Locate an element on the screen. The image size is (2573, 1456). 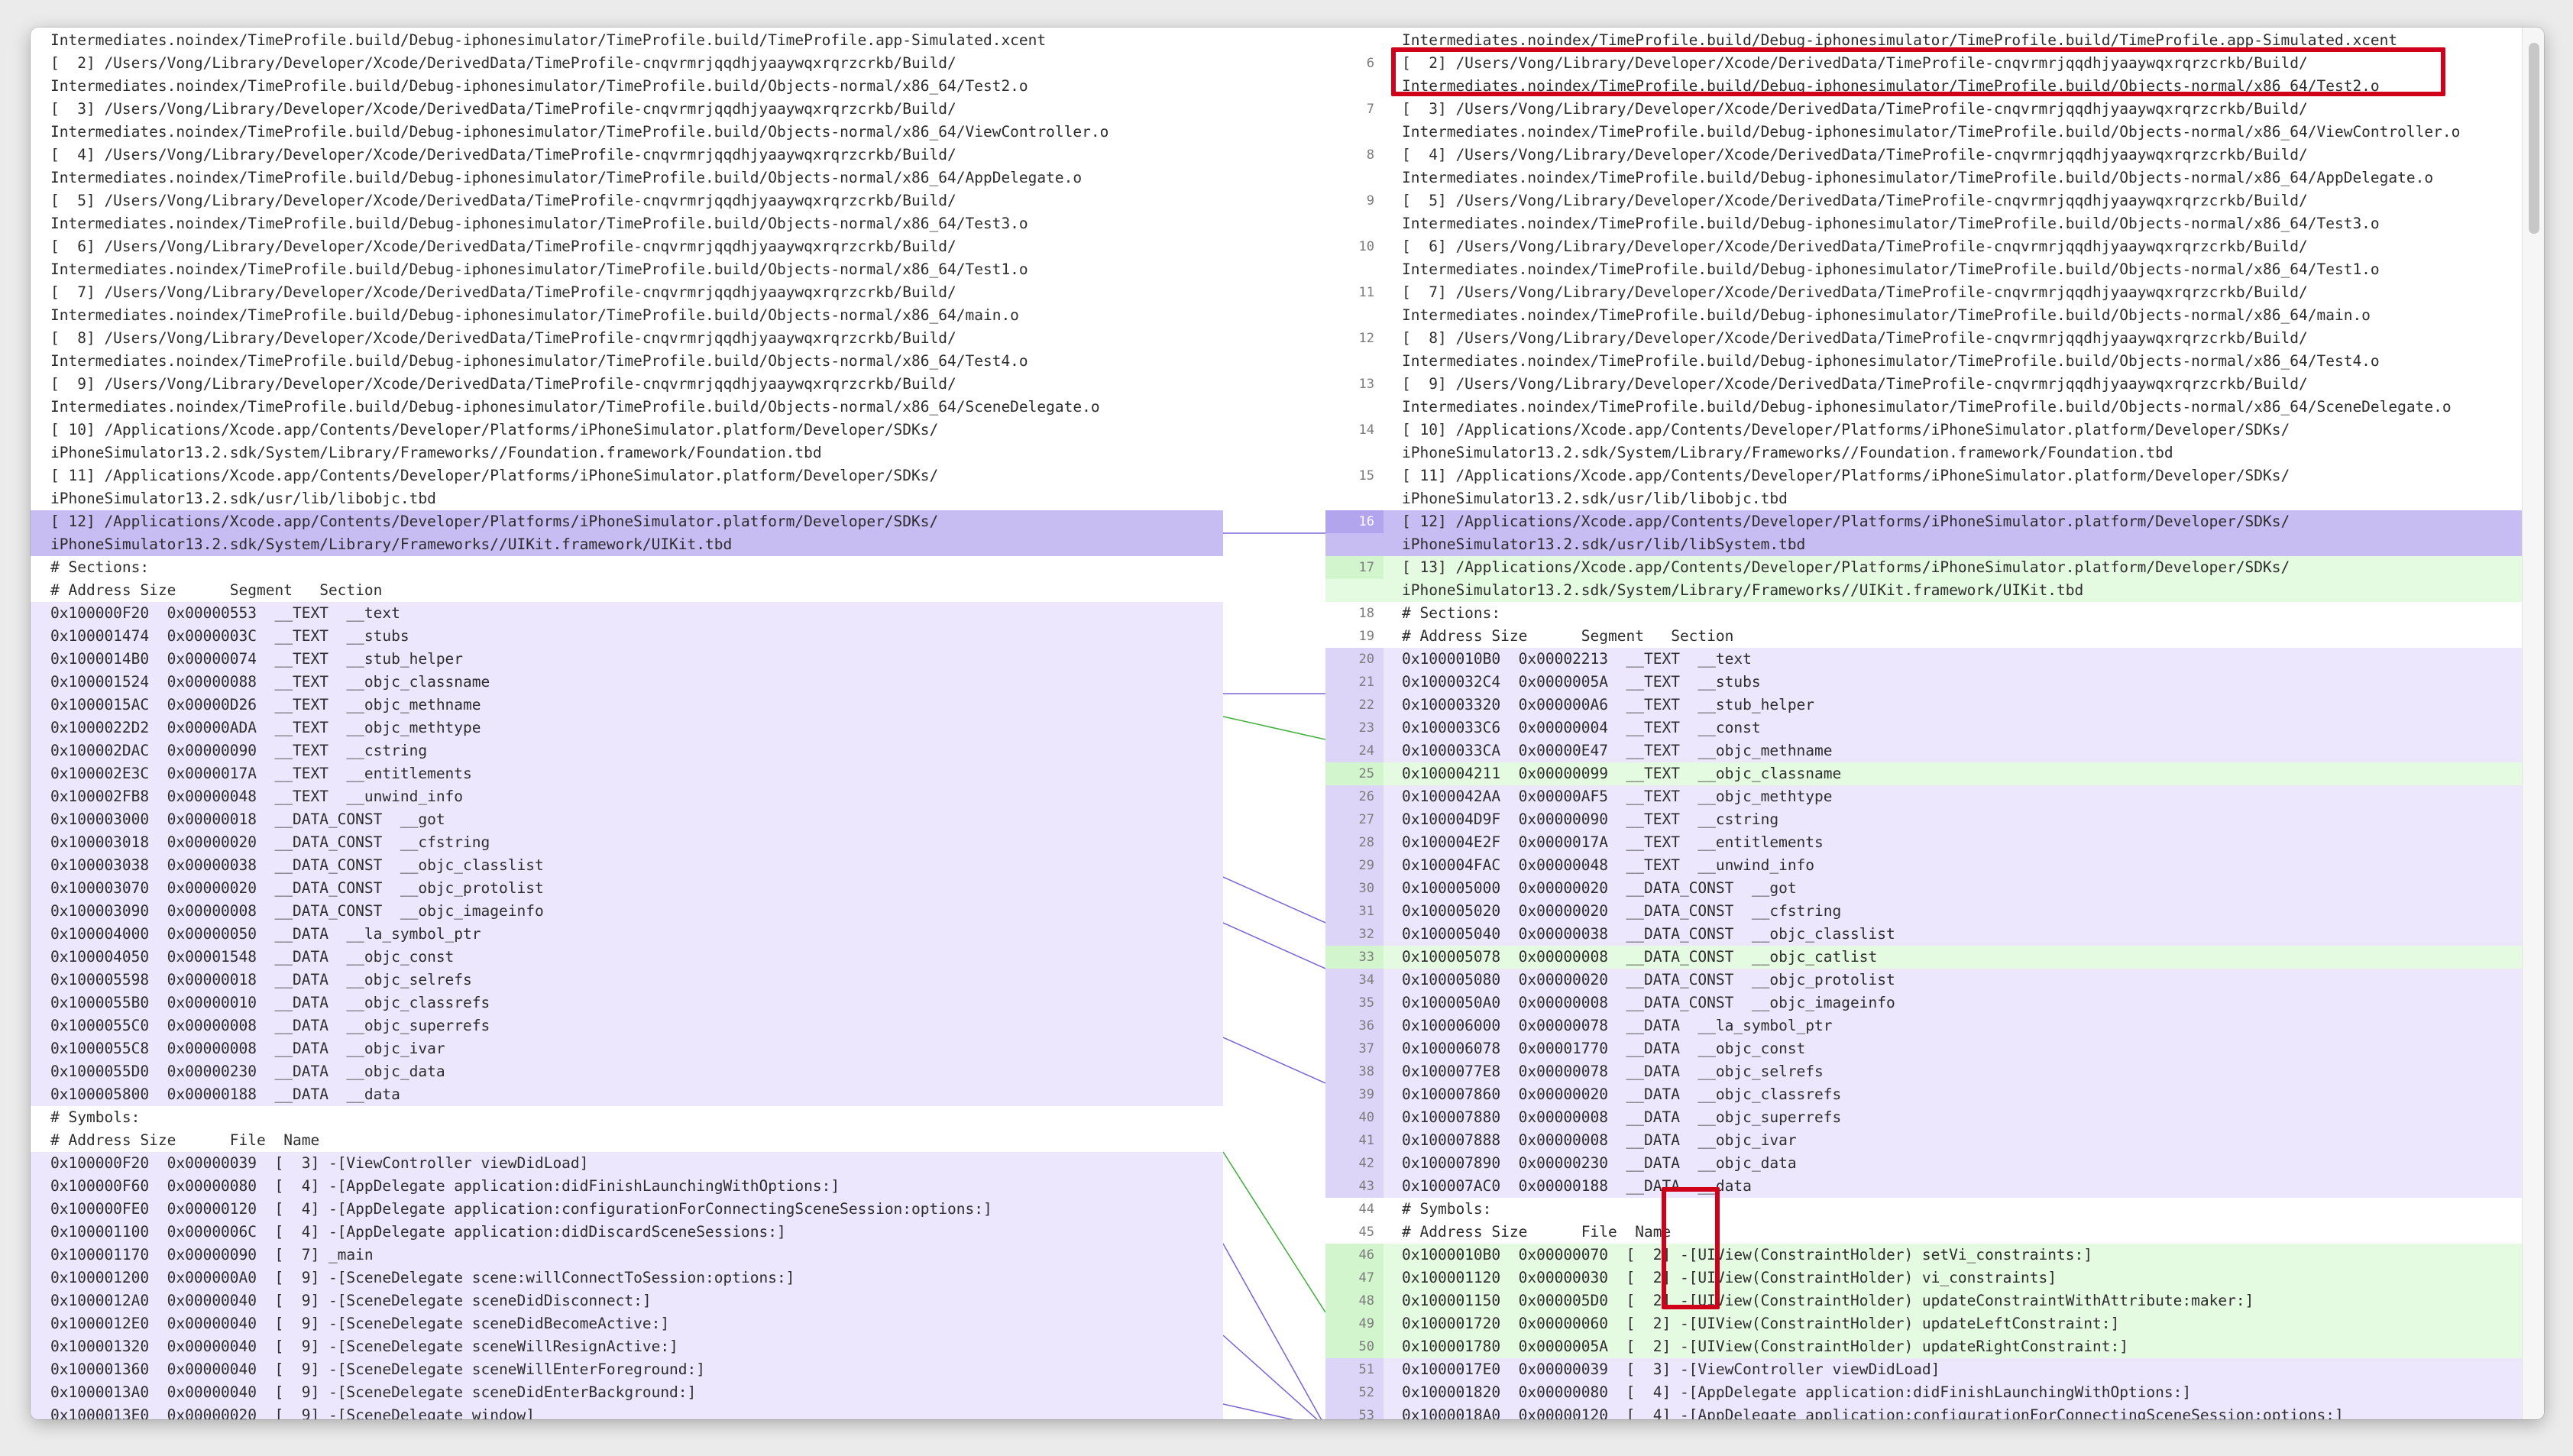
diff-line: 43 0x100007AC0 0x00000188 __DATA __data is located at coordinates (1935, 1186).